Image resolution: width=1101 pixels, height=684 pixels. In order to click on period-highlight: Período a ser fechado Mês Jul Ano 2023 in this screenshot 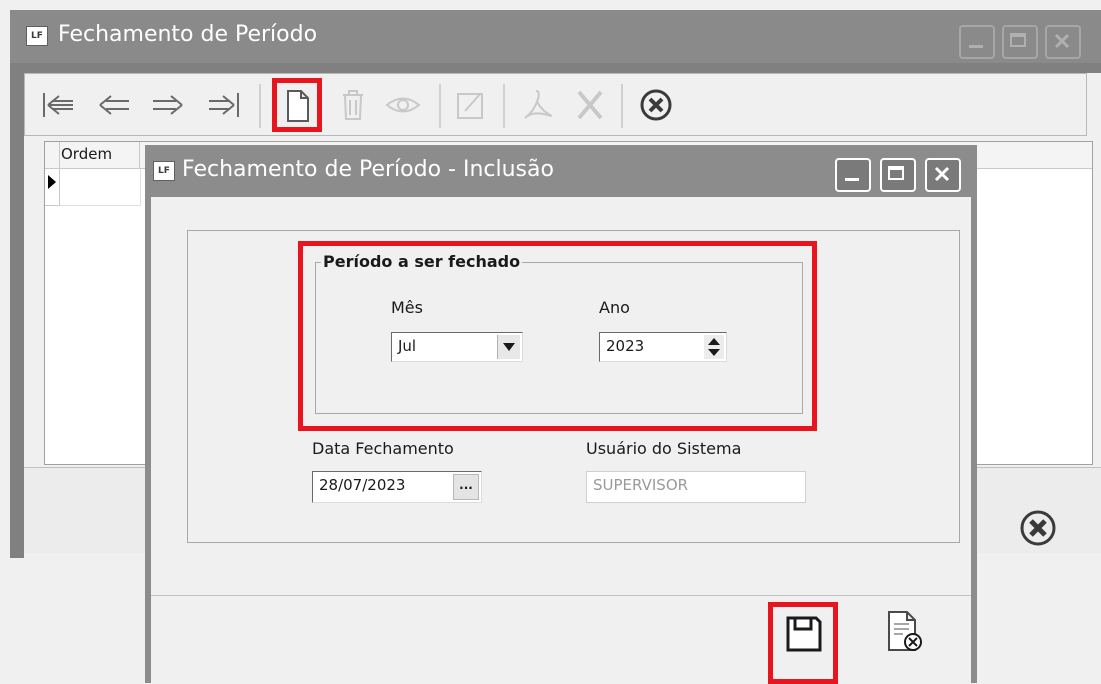, I will do `click(557, 336)`.